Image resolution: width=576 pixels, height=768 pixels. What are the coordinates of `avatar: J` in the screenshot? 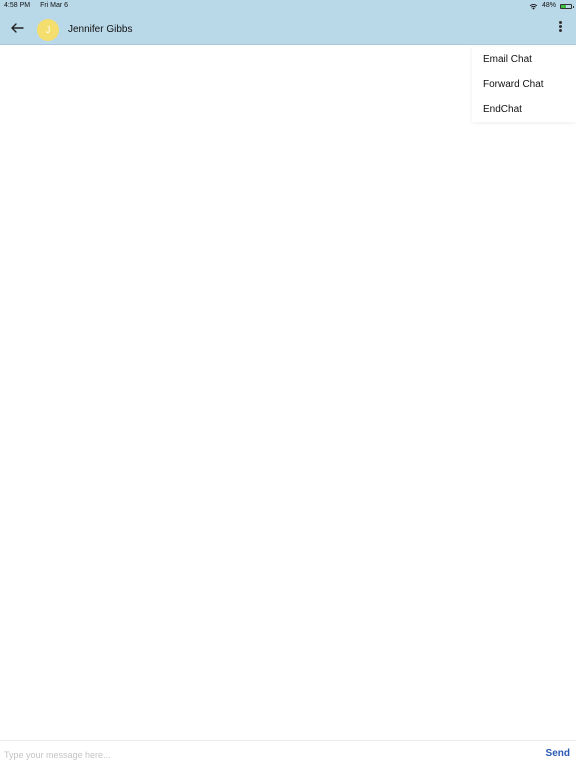 It's located at (48, 30).